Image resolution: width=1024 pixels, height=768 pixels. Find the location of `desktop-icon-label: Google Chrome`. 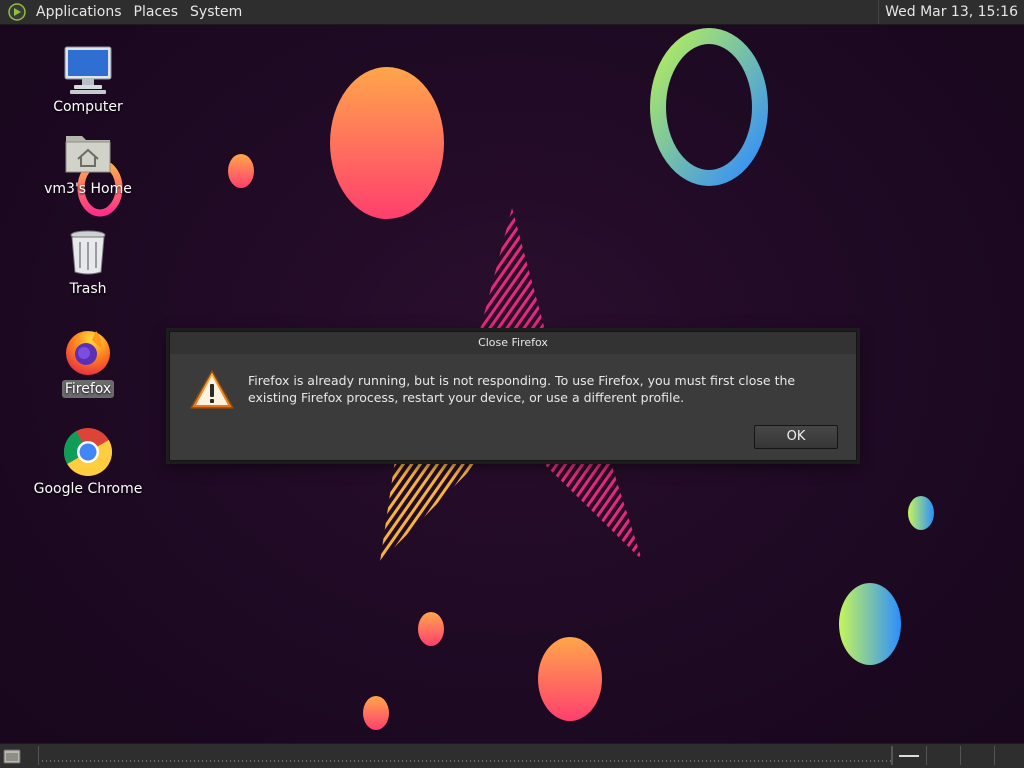

desktop-icon-label: Google Chrome is located at coordinates (88, 489).